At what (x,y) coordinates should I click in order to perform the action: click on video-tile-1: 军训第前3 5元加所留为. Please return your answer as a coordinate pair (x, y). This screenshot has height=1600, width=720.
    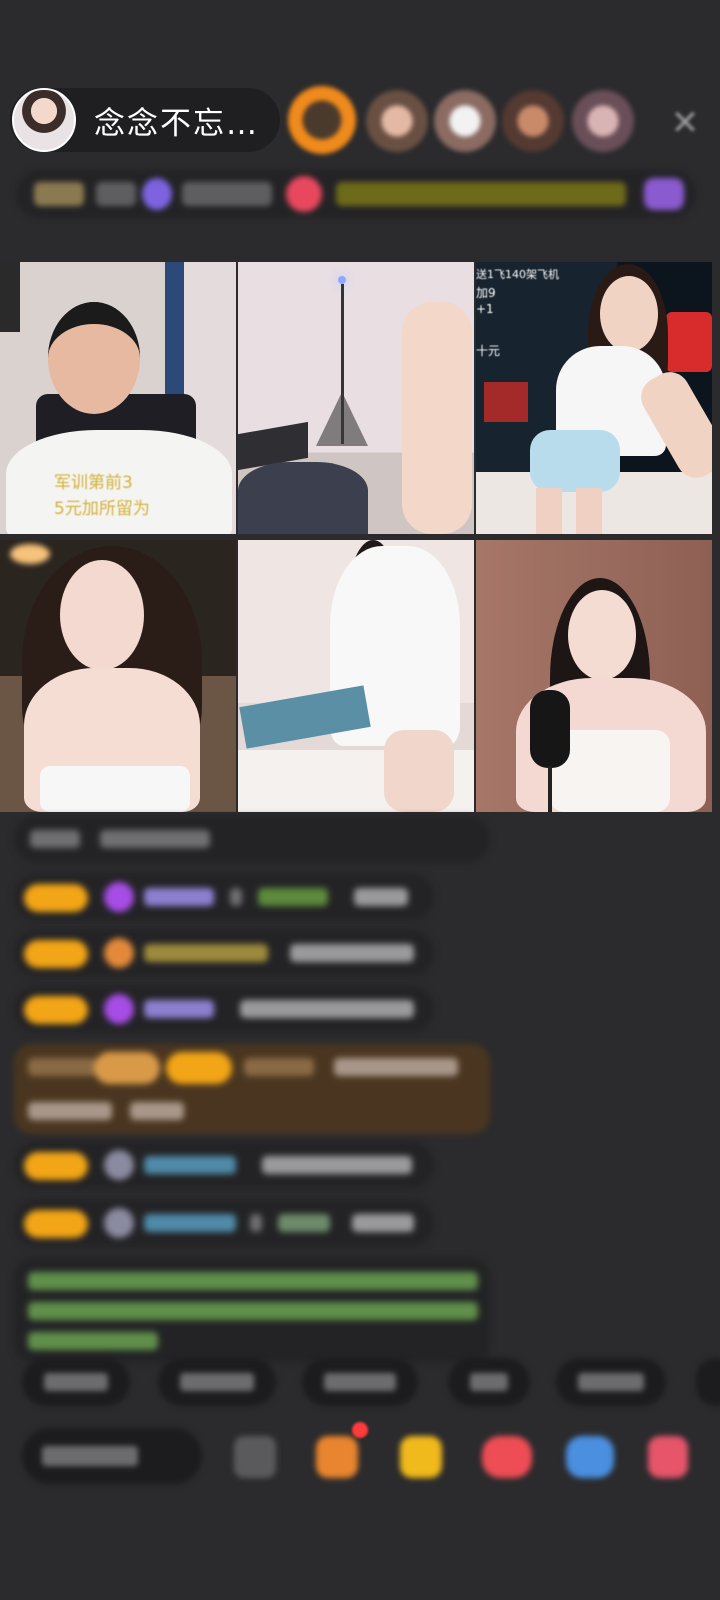
    Looking at the image, I should click on (118, 398).